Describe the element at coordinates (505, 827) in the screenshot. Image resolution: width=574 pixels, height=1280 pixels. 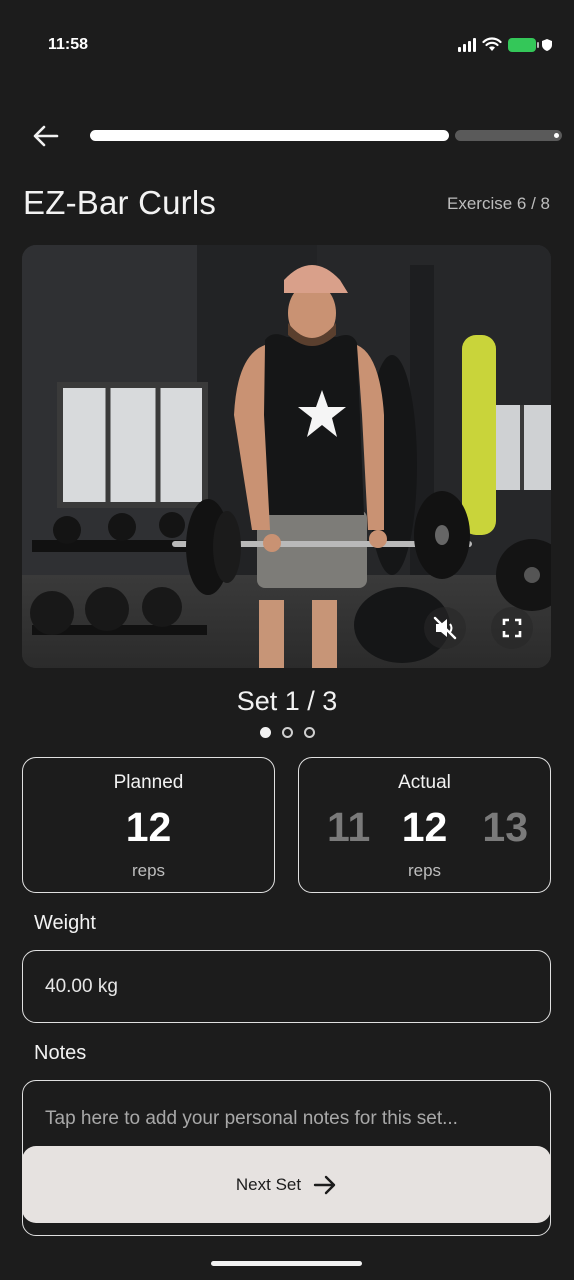
I see `actual-next-value: 13` at that location.